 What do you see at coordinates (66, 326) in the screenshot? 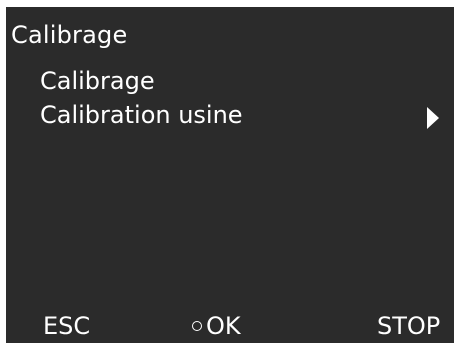
I see `esc-button: ESC` at bounding box center [66, 326].